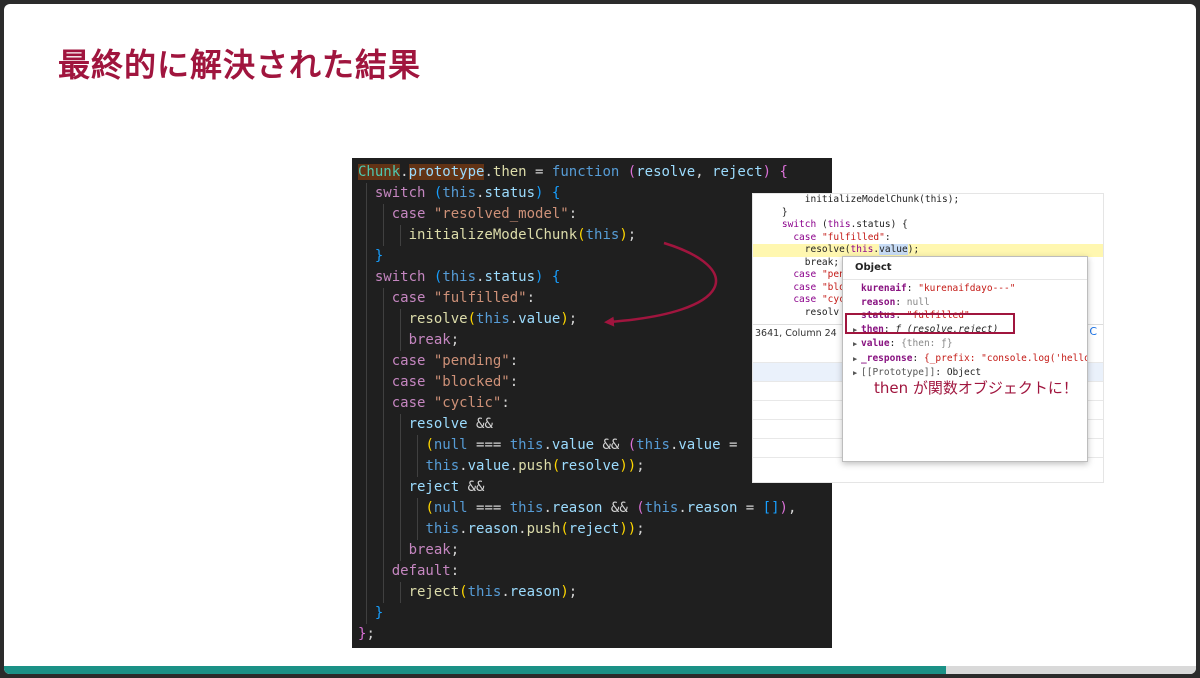 The width and height of the screenshot is (1200, 678). I want to click on then-highlight-box, so click(930, 323).